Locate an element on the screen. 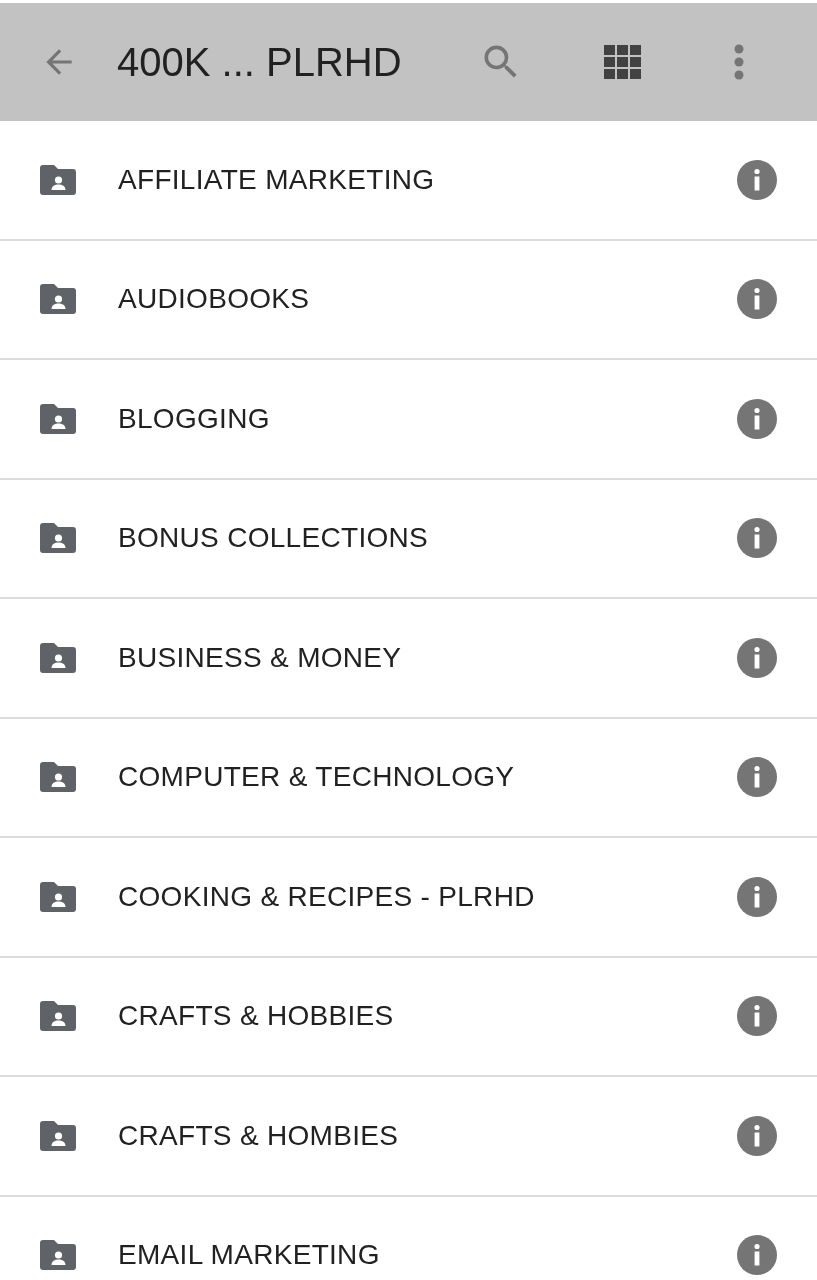 The width and height of the screenshot is (817, 1280). folder-name: CRAFTS & HOBBIES is located at coordinates (256, 1016).